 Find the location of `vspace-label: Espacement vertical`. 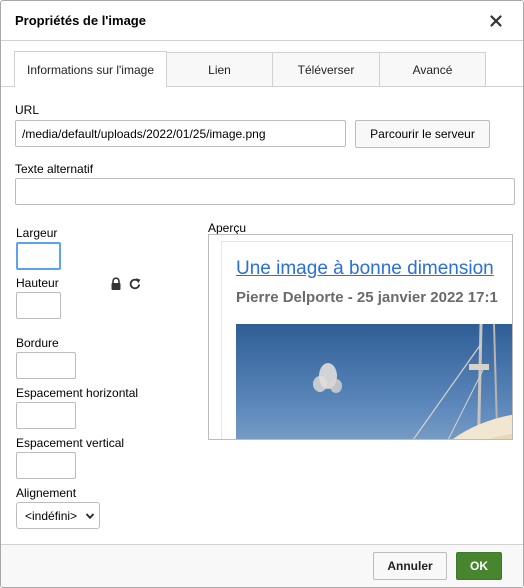

vspace-label: Espacement vertical is located at coordinates (70, 443).